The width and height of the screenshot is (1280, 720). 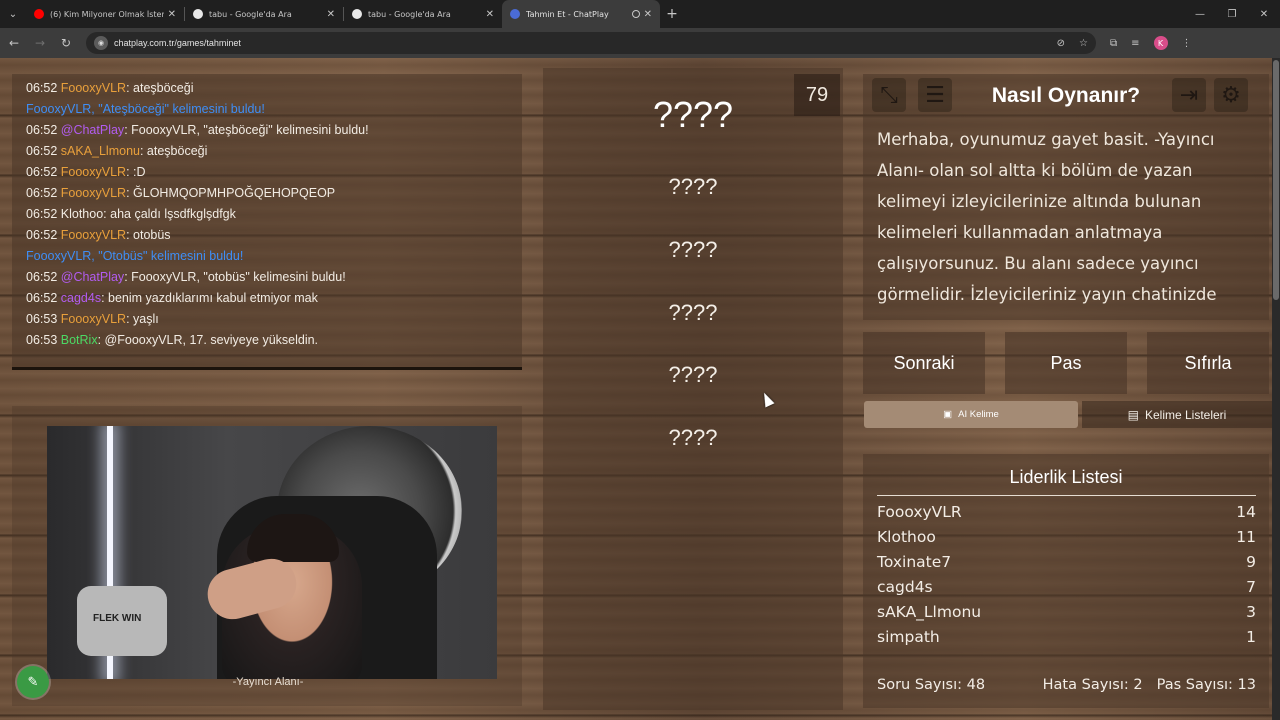 I want to click on youtube-icon, so click(x=39, y=14).